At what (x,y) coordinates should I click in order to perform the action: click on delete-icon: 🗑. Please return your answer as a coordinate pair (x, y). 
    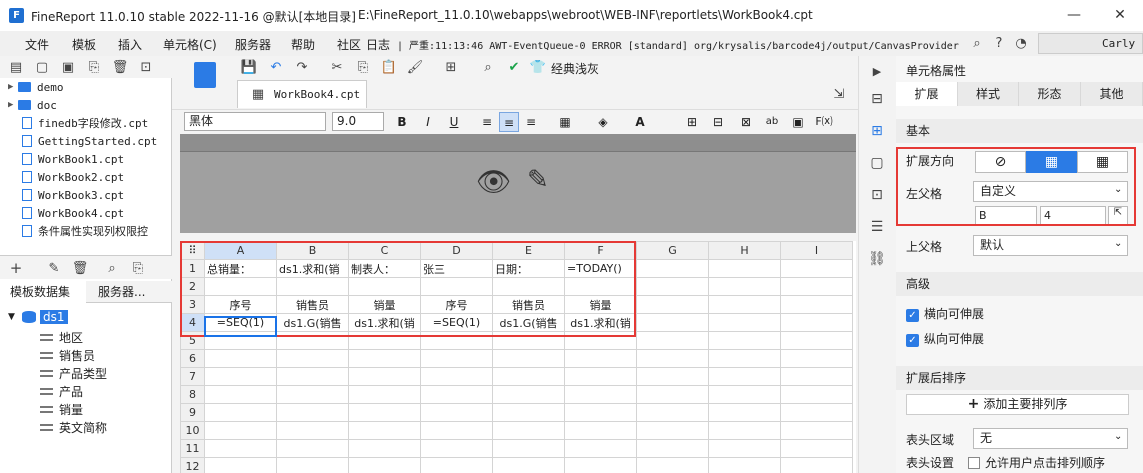
    Looking at the image, I should click on (120, 67).